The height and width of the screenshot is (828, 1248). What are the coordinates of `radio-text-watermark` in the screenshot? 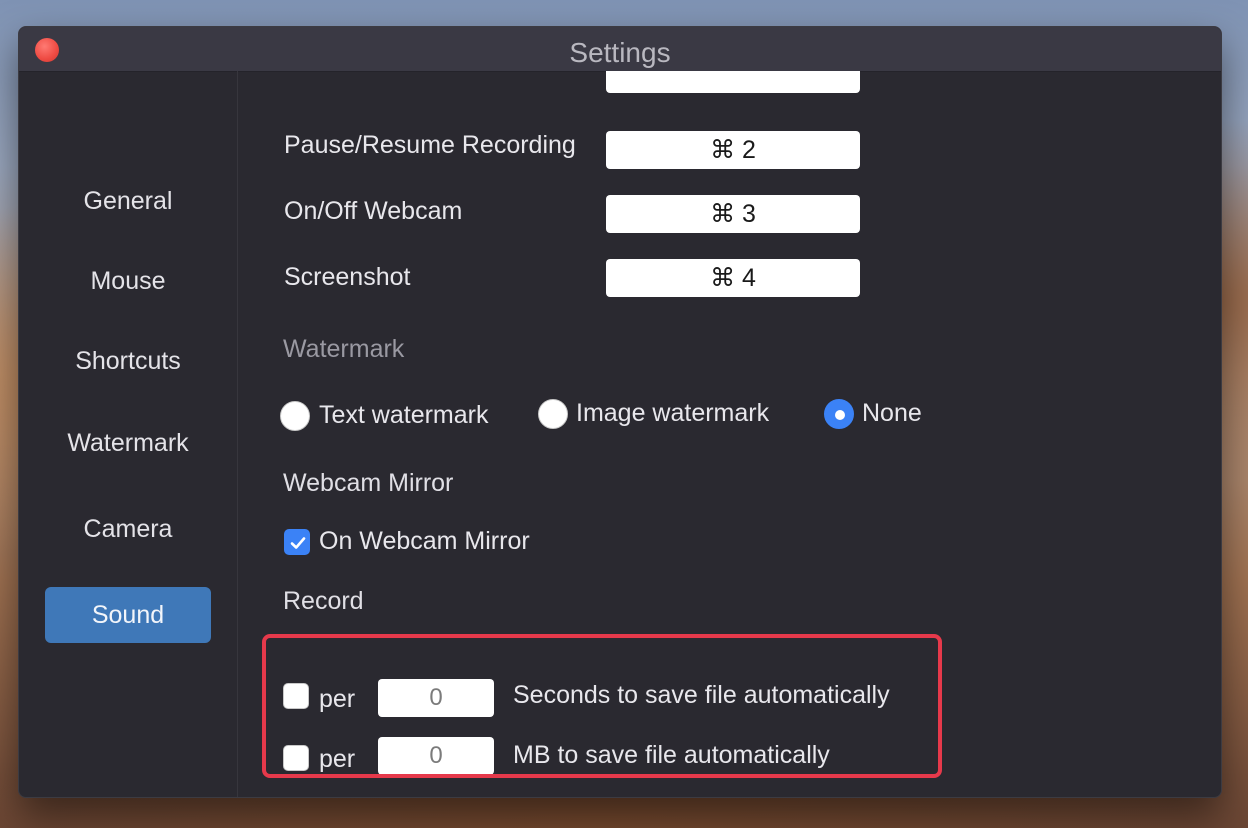 It's located at (295, 416).